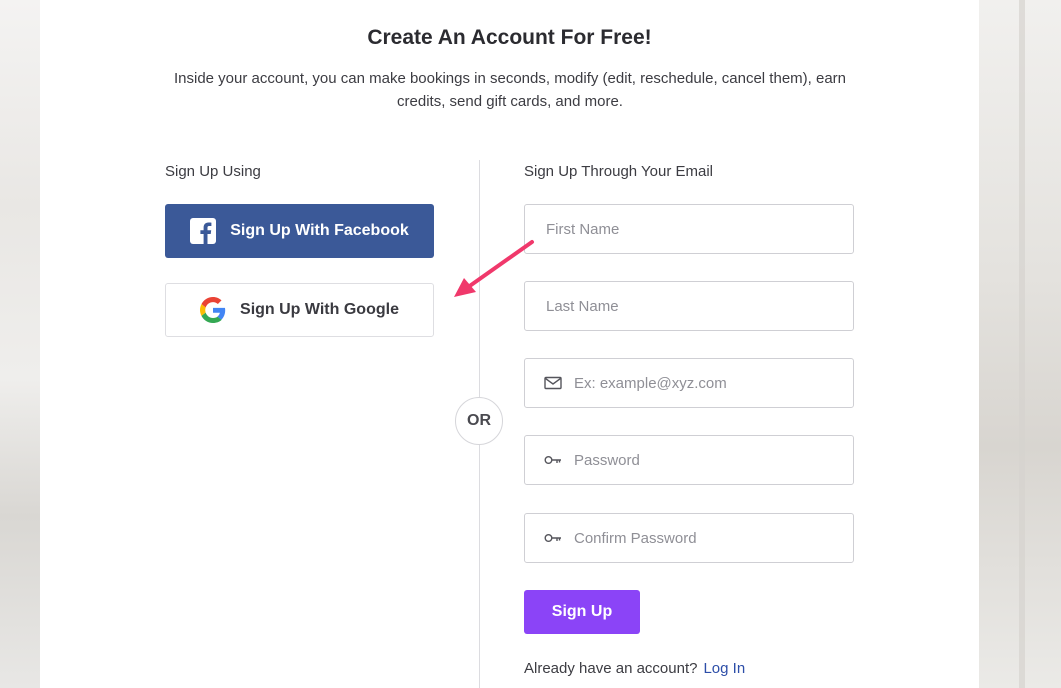 This screenshot has height=688, width=1061. Describe the element at coordinates (319, 309) in the screenshot. I see `google-signup-label: Sign Up With Google` at that location.